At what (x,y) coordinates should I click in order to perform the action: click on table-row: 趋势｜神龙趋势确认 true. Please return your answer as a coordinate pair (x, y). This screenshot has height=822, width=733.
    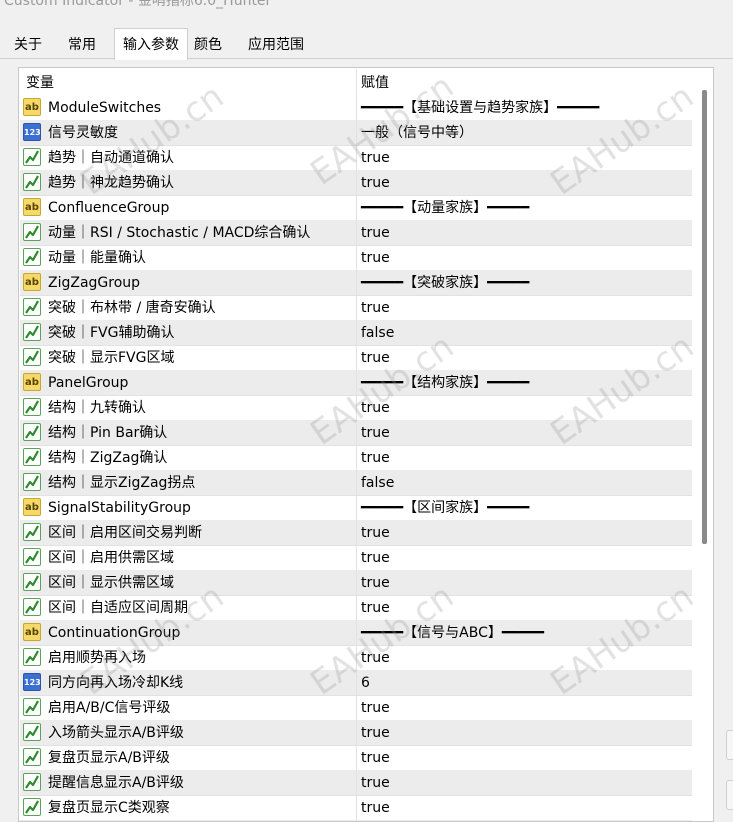
    Looking at the image, I should click on (356, 183).